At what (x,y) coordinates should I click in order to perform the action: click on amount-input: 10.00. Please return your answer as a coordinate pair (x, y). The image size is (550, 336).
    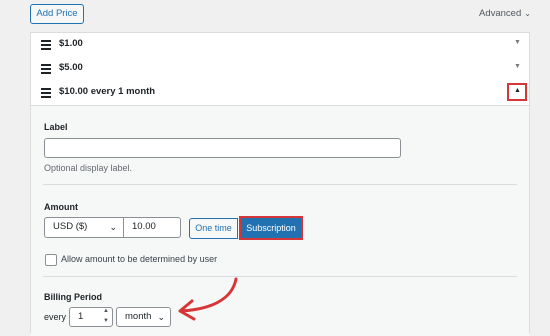
    Looking at the image, I should click on (152, 227).